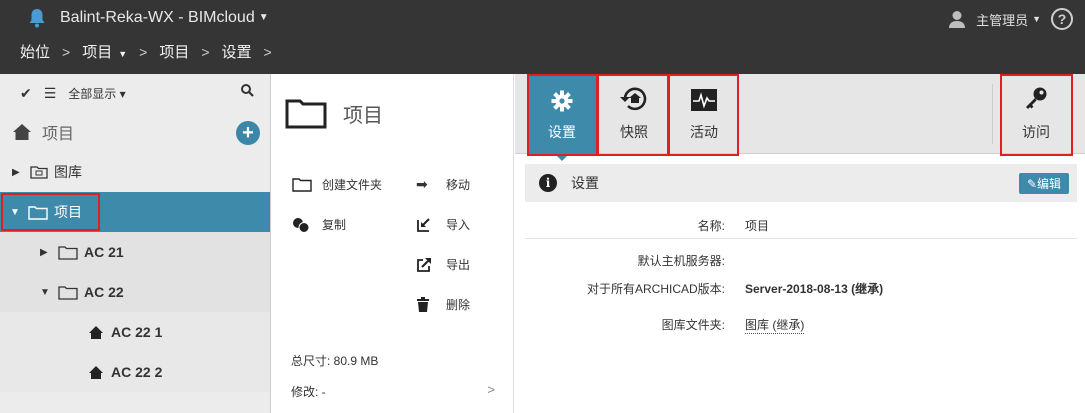  I want to click on tab-access: 访问, so click(1036, 114).